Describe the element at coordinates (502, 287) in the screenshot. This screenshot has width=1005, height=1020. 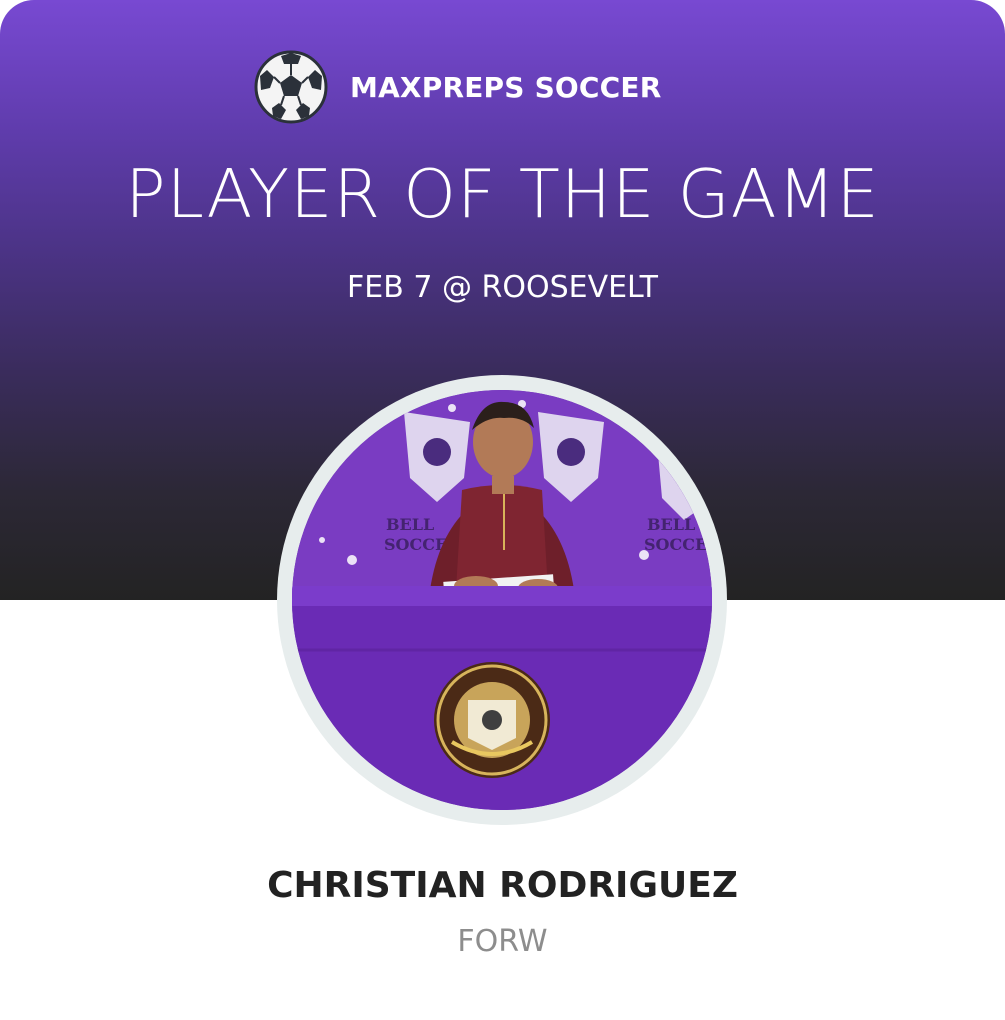
I see `game-info: FEB 7 @ ROOSEVELT` at that location.